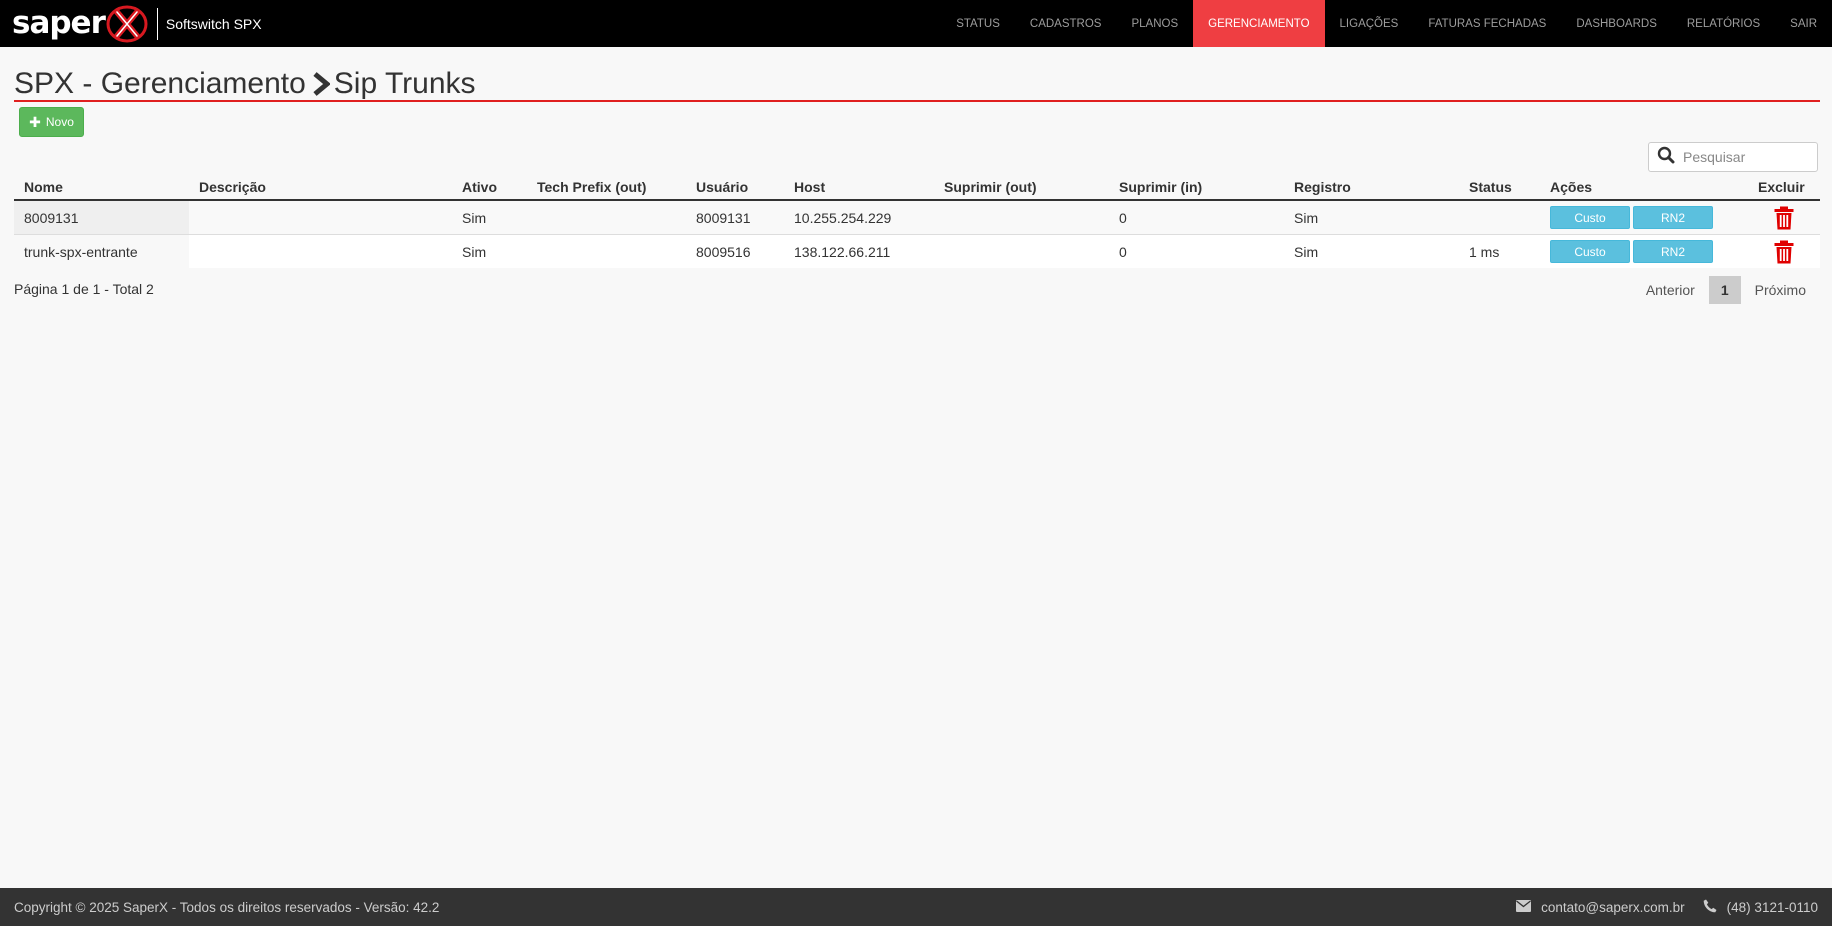 Image resolution: width=1832 pixels, height=926 pixels. Describe the element at coordinates (127, 24) in the screenshot. I see `logo-x-icon` at that location.